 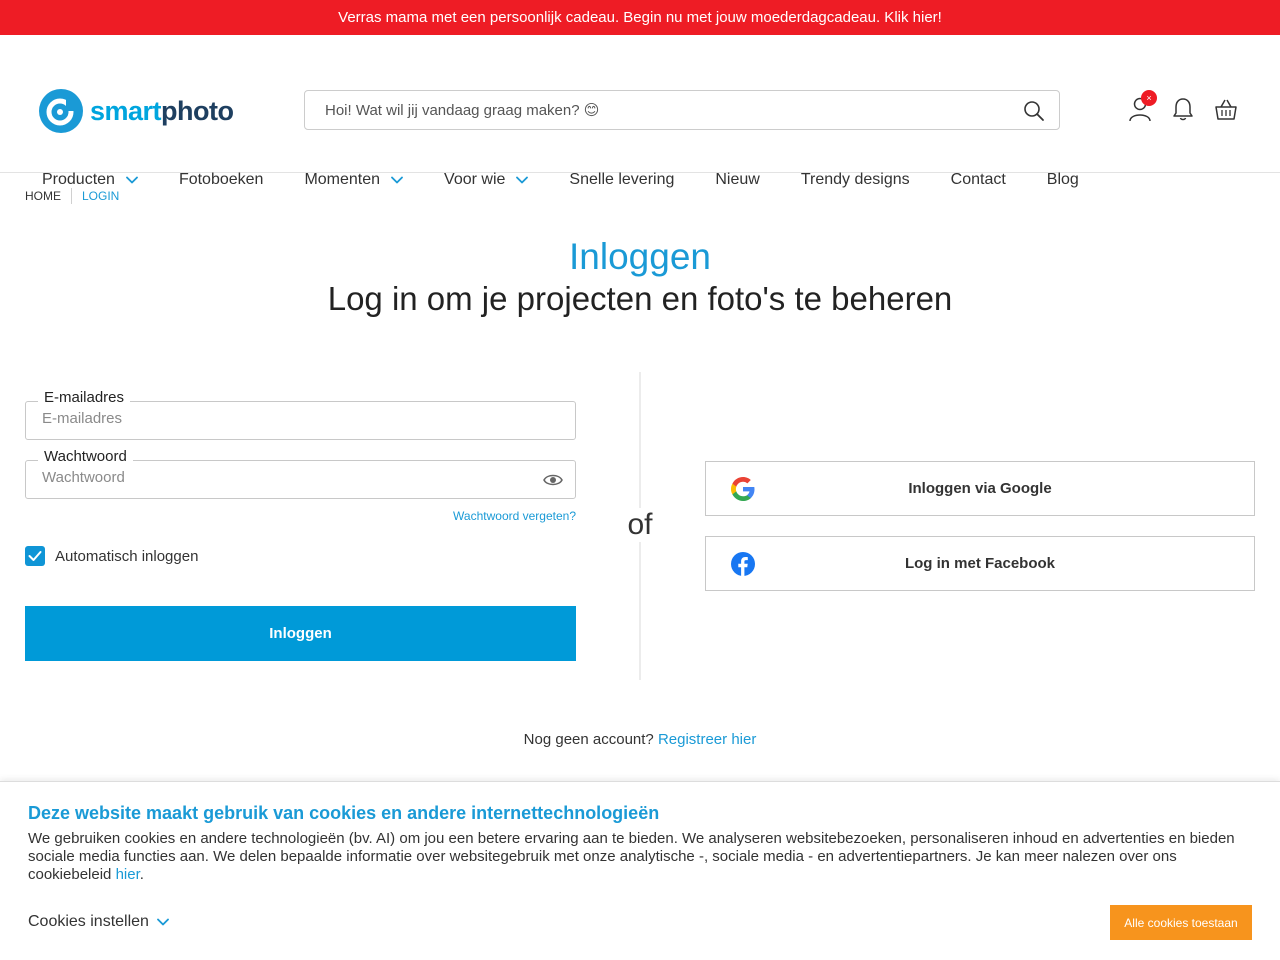 What do you see at coordinates (640, 256) in the screenshot?
I see `page-title: Inloggen` at bounding box center [640, 256].